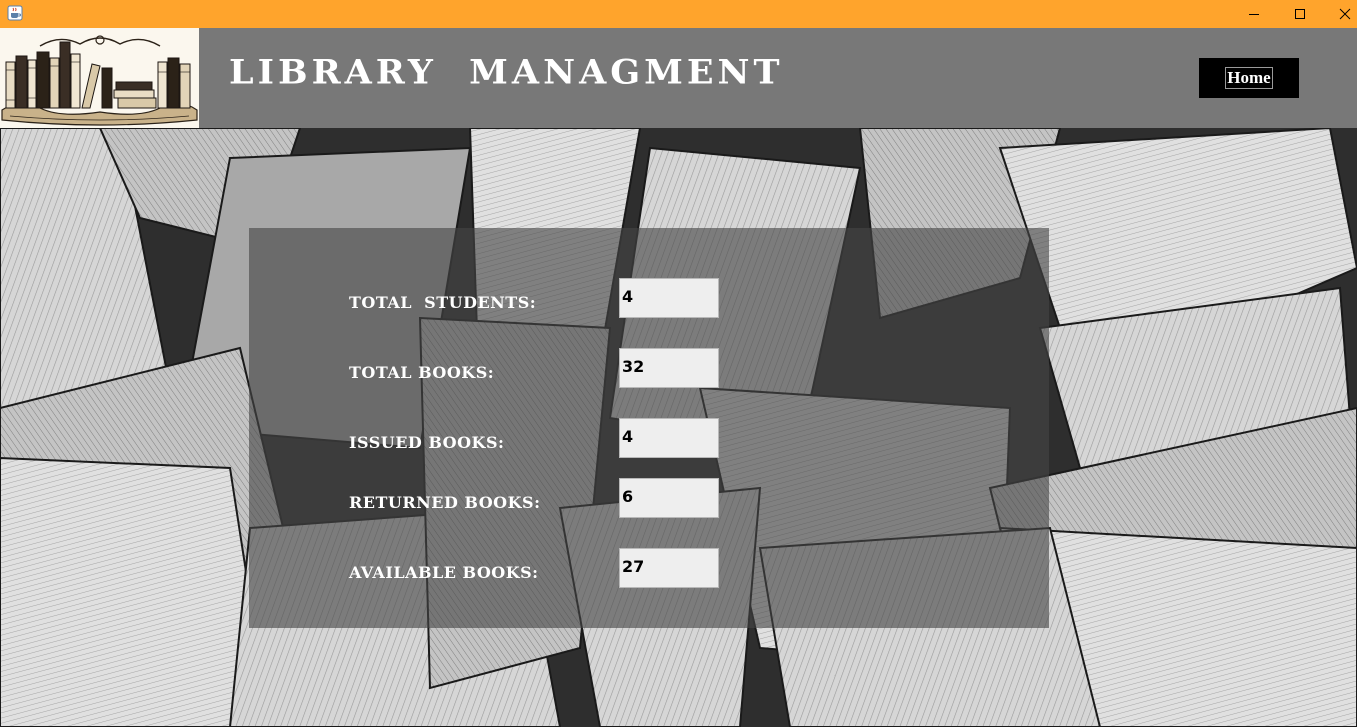 This screenshot has width=1357, height=727. I want to click on returned-books-field: 6, so click(669, 498).